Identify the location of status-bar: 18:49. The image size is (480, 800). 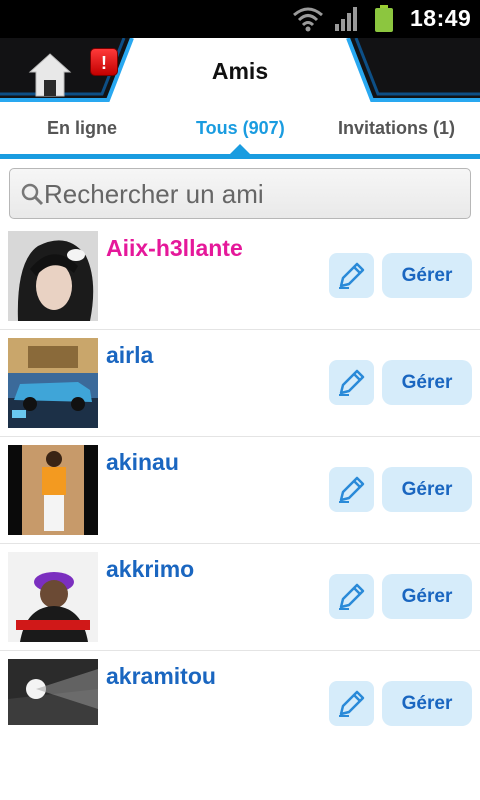
(240, 19).